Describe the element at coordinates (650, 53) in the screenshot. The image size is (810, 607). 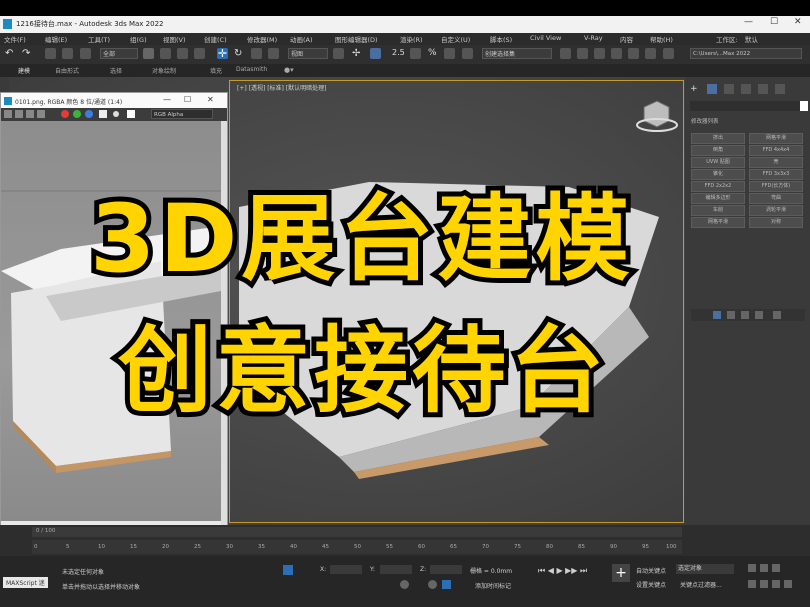
I see `material-editor-icon` at that location.